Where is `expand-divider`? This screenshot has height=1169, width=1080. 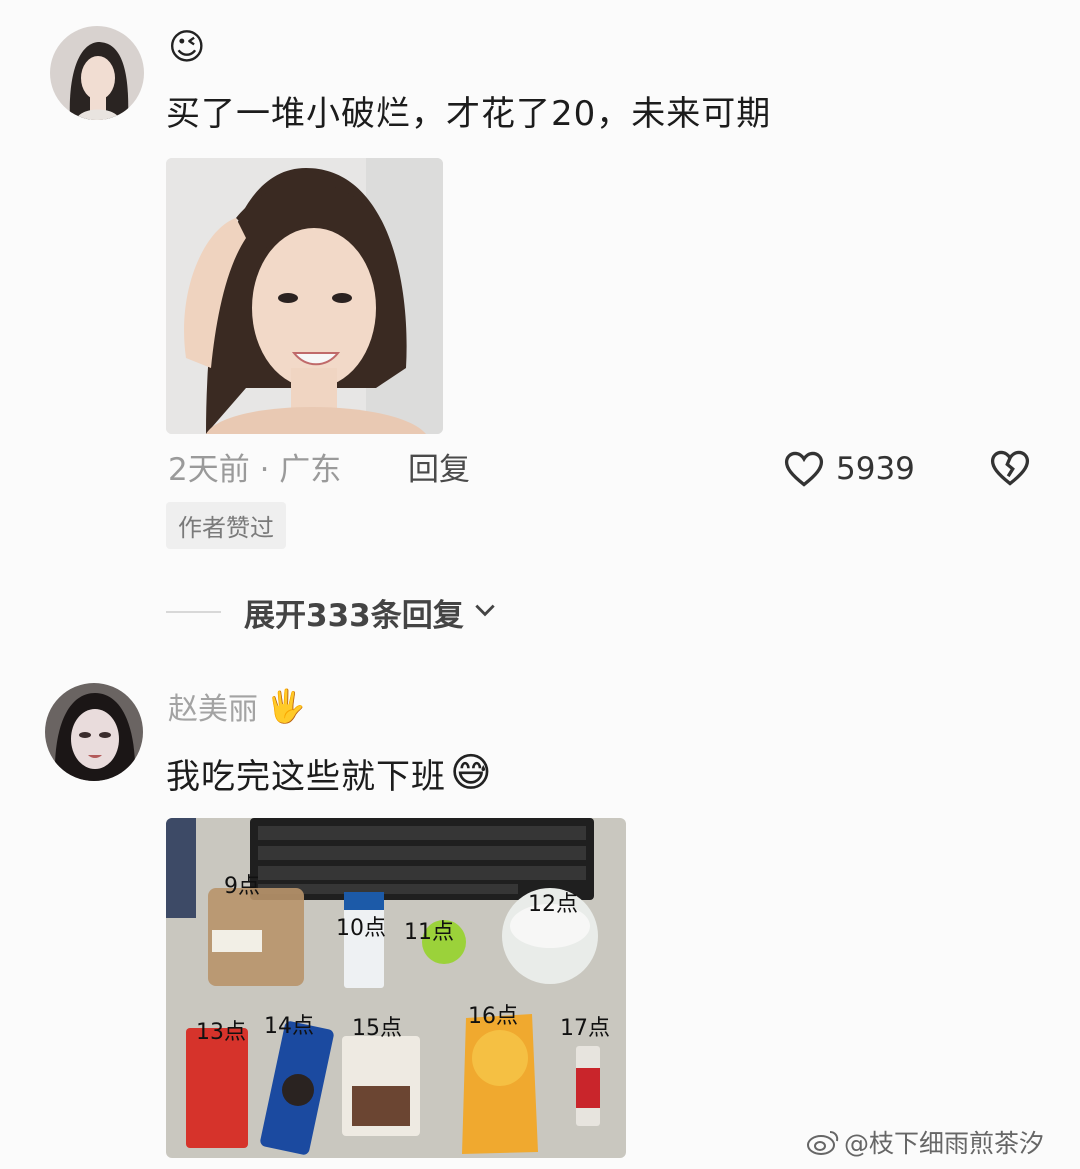 expand-divider is located at coordinates (193, 612).